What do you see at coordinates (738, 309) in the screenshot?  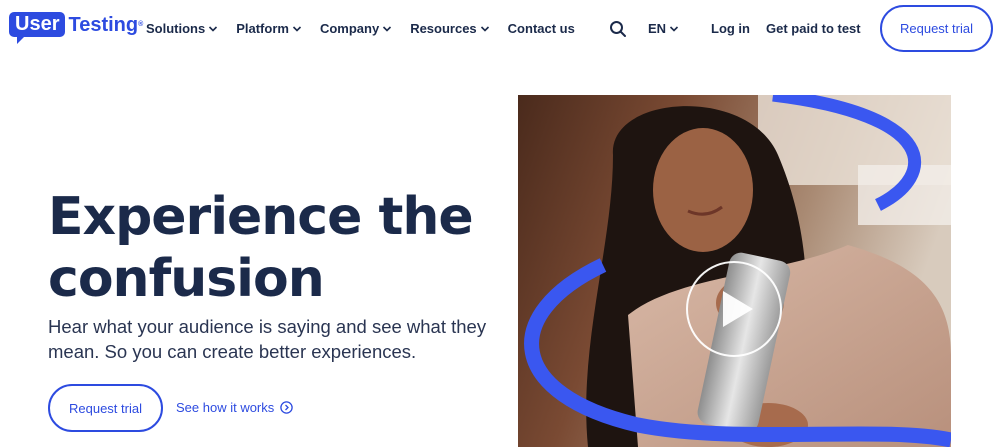 I see `play-icon` at bounding box center [738, 309].